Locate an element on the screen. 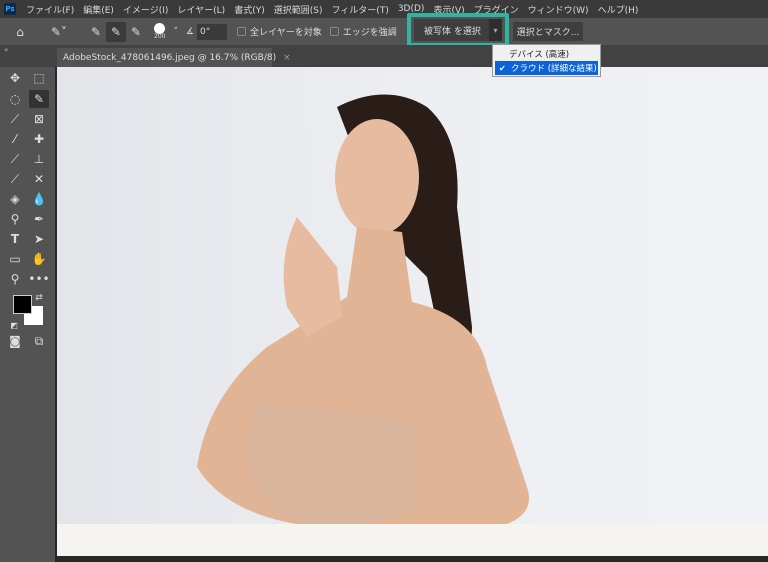 The height and width of the screenshot is (562, 768). brush-tool-icon: ⟋ is located at coordinates (15, 159).